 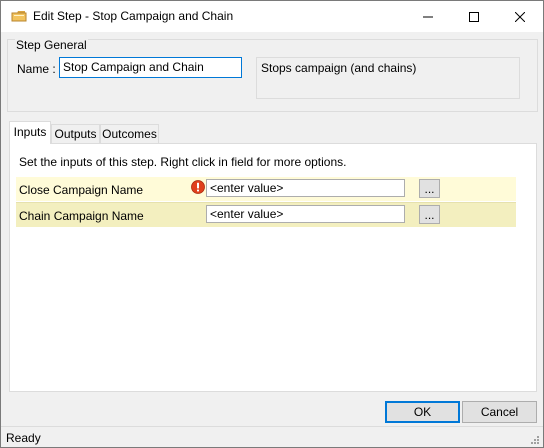 I want to click on ok-button: OK, so click(x=422, y=412).